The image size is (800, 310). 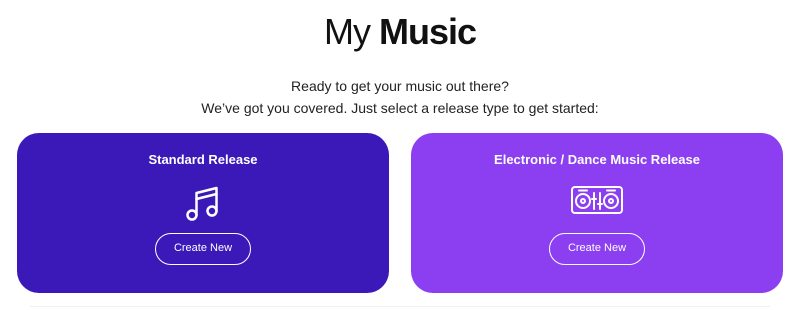 I want to click on page-title-light: My, so click(x=347, y=31).